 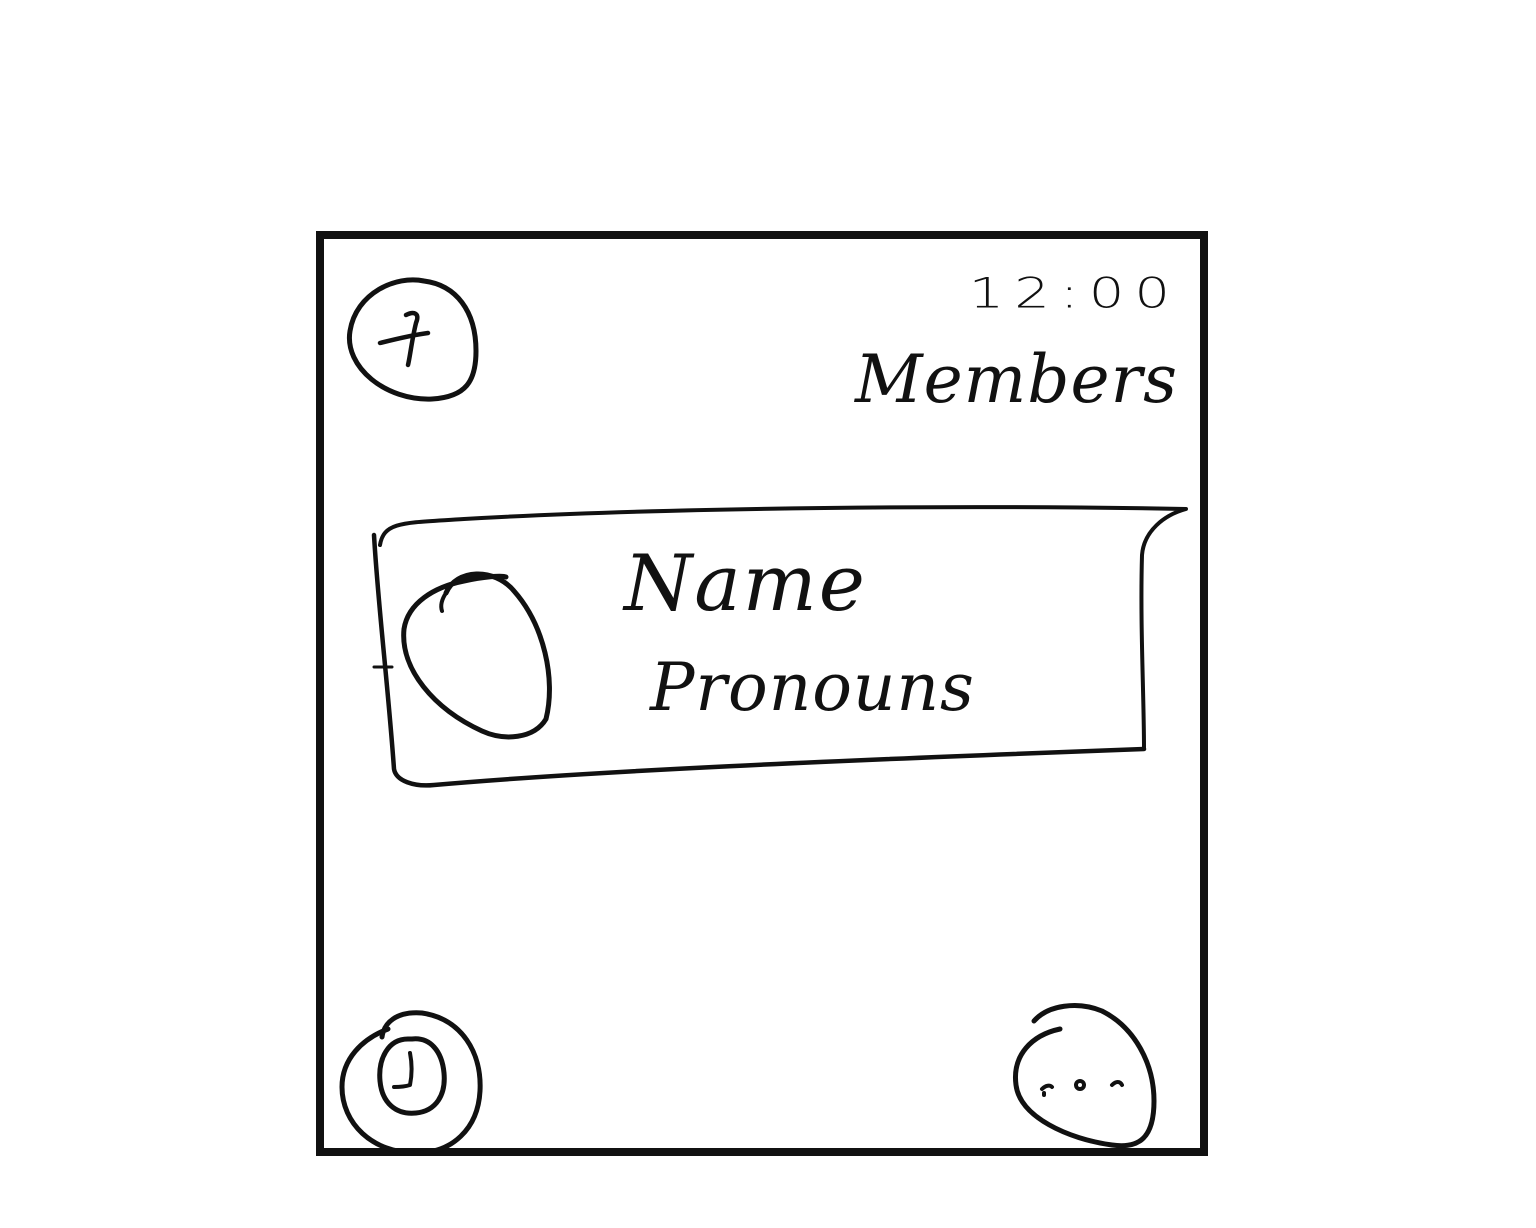 What do you see at coordinates (404, 339) in the screenshot?
I see `plus-icon` at bounding box center [404, 339].